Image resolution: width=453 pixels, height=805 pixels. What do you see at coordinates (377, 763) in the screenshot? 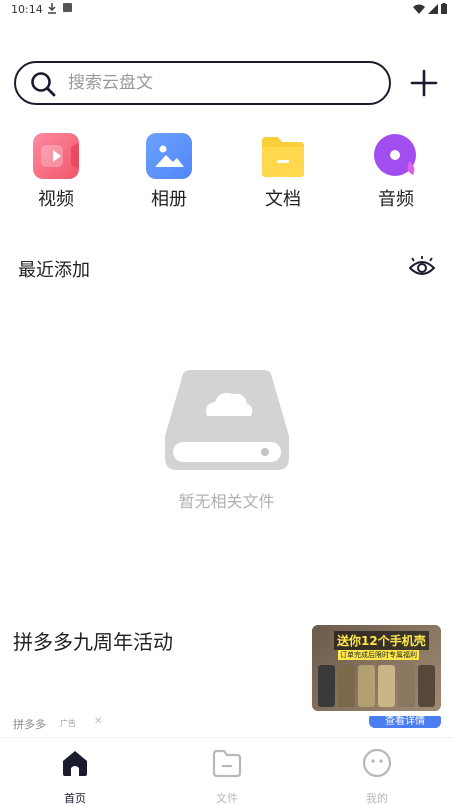
I see `profile-icon` at bounding box center [377, 763].